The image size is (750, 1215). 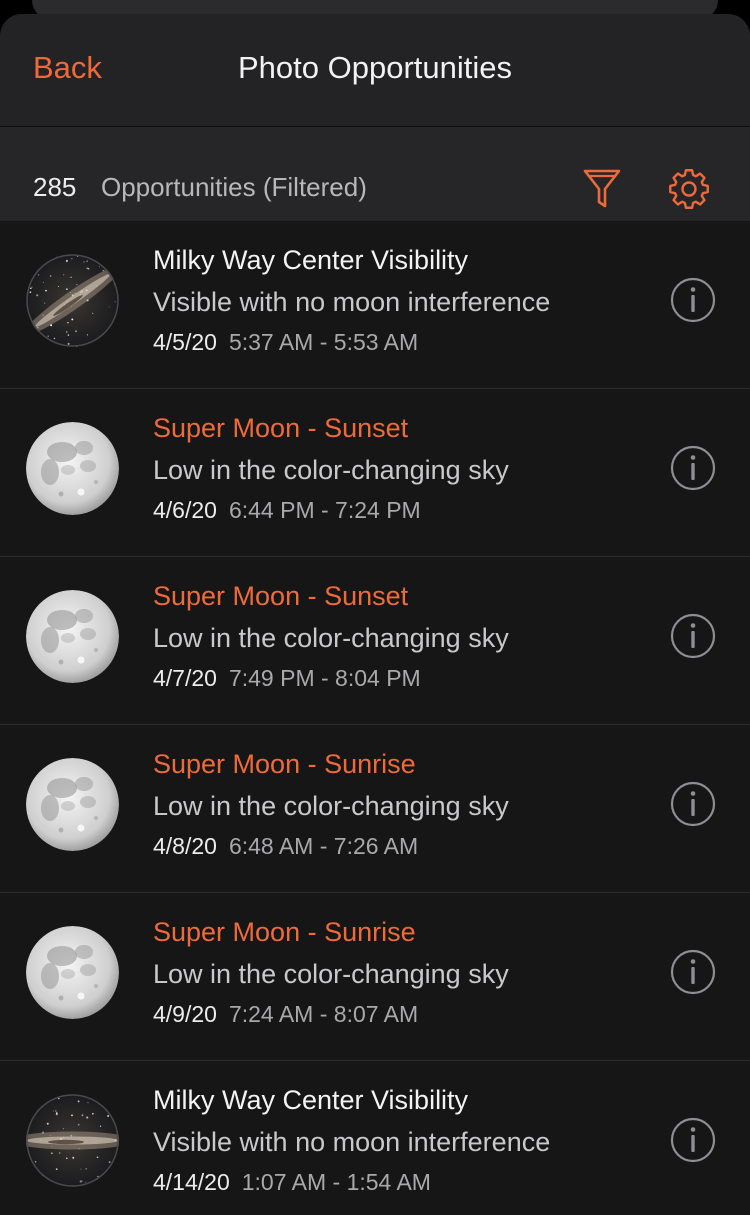 What do you see at coordinates (191, 1182) in the screenshot?
I see `item-date: 4/14/20` at bounding box center [191, 1182].